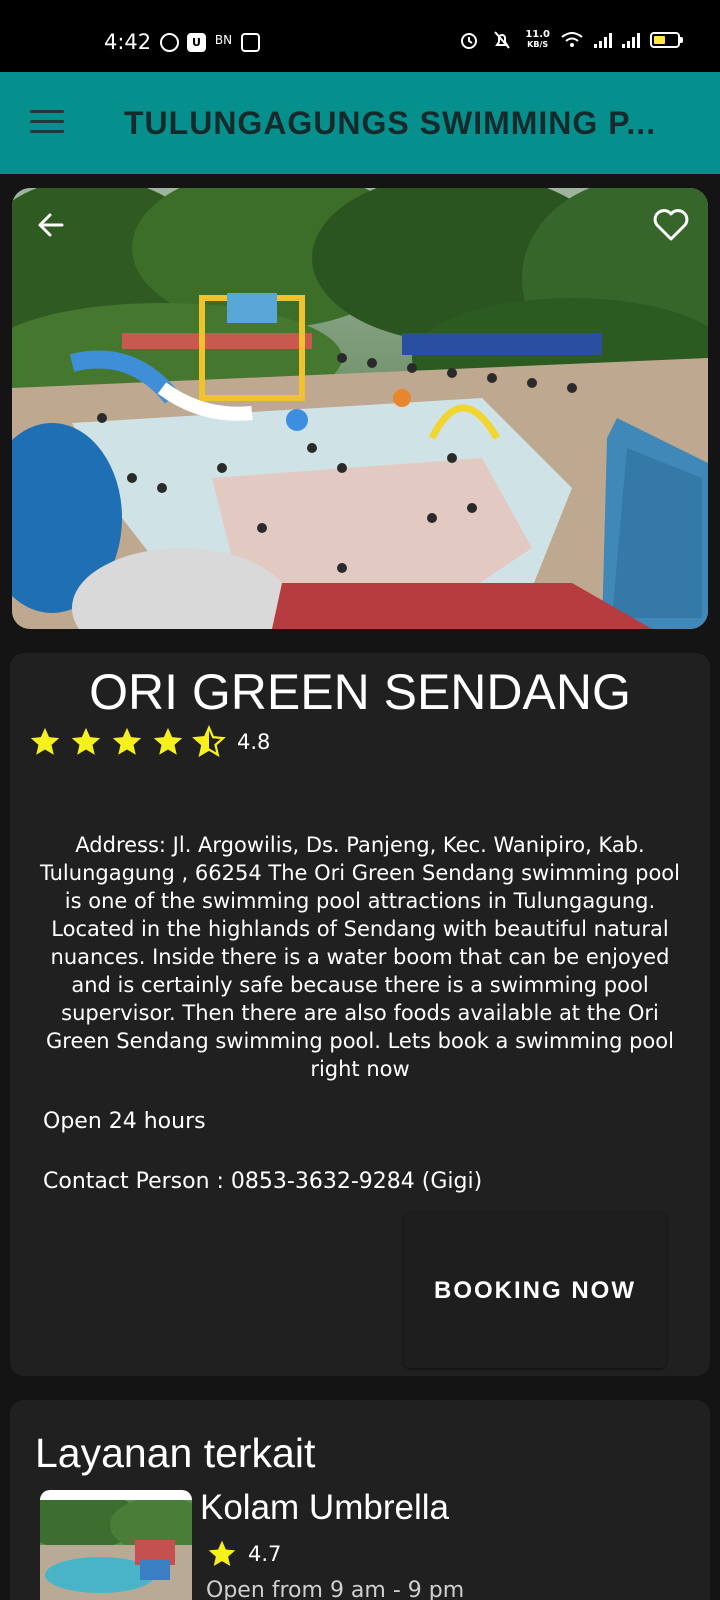 Image resolution: width=720 pixels, height=1600 pixels. I want to click on related-item-name: Kolam Umbrella, so click(324, 1507).